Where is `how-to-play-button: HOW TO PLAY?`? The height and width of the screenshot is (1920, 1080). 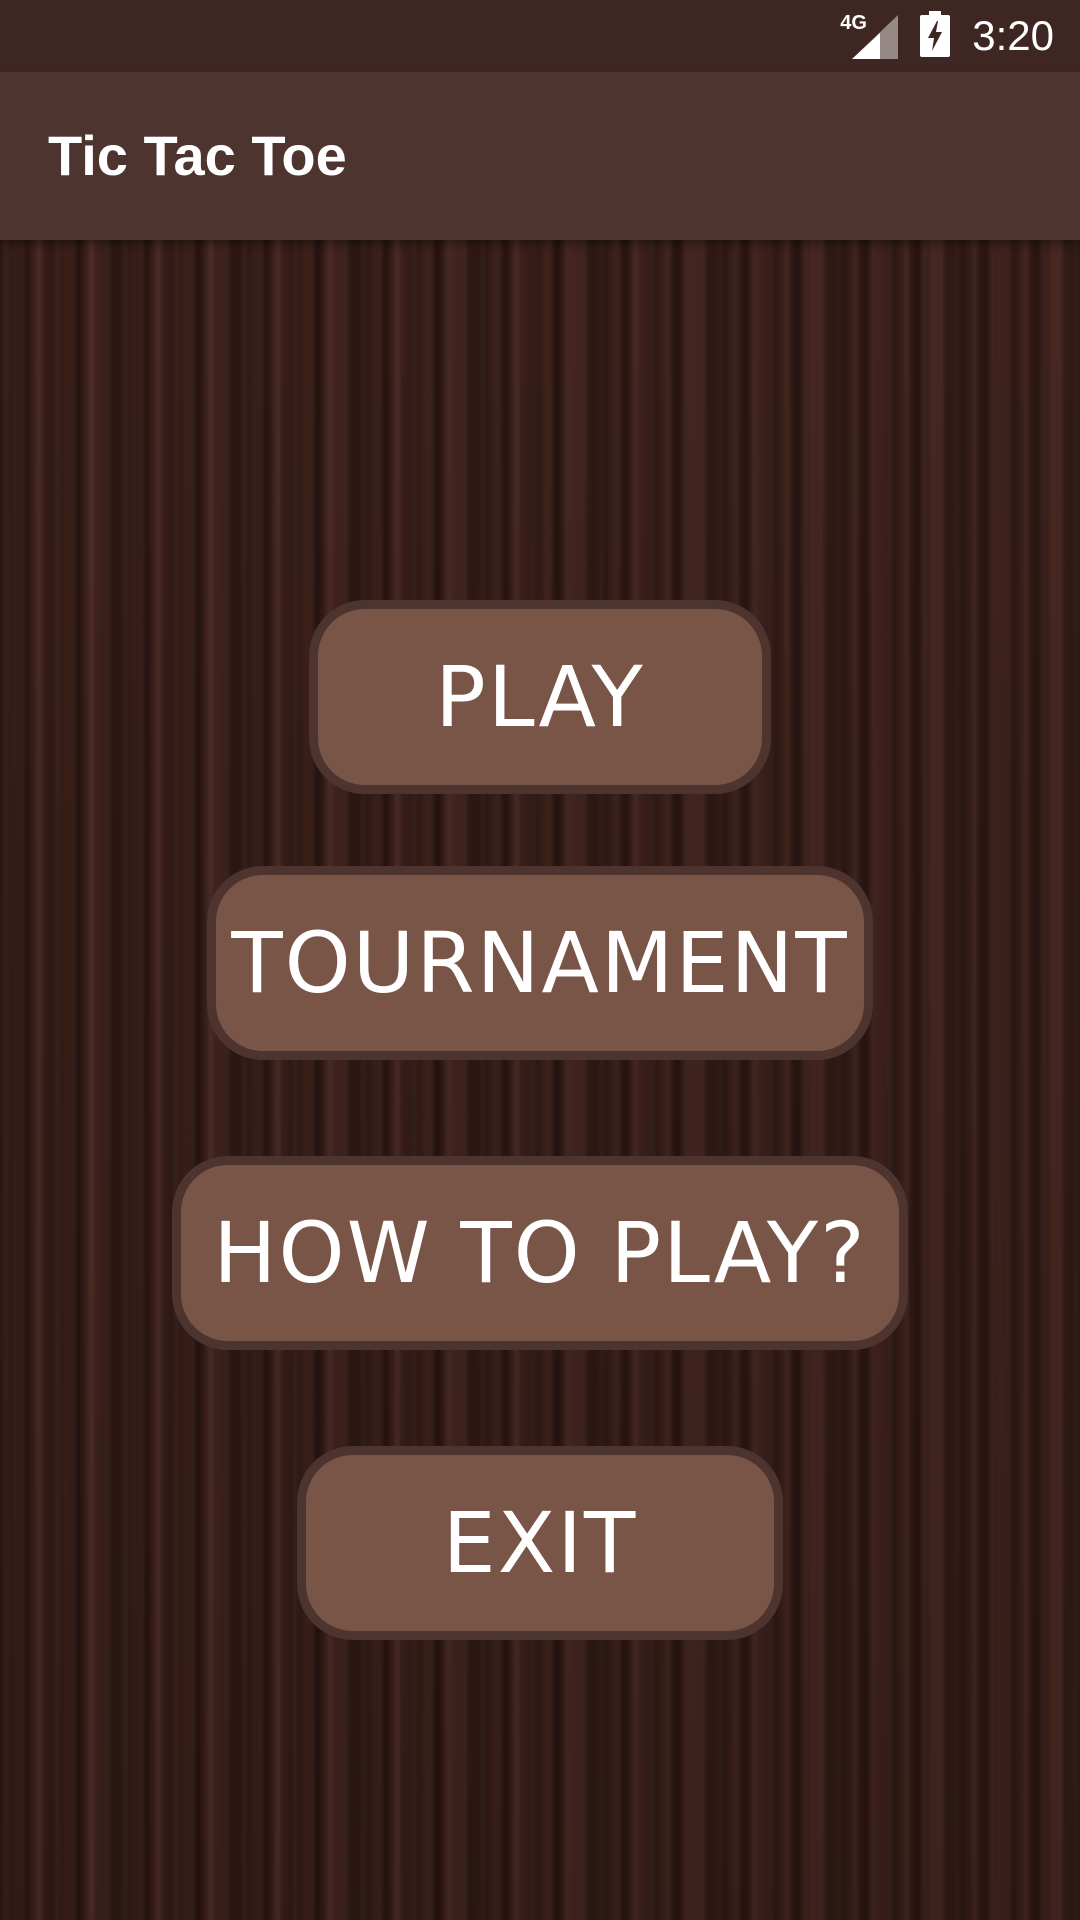 how-to-play-button: HOW TO PLAY? is located at coordinates (540, 1253).